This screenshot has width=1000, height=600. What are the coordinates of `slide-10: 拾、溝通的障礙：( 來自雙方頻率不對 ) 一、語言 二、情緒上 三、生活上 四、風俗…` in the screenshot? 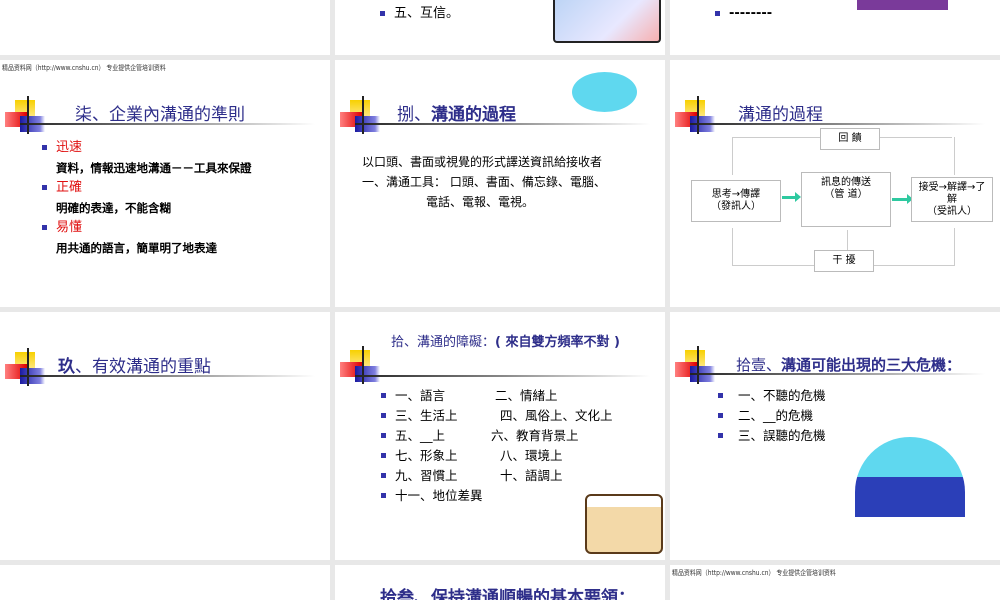 It's located at (500, 436).